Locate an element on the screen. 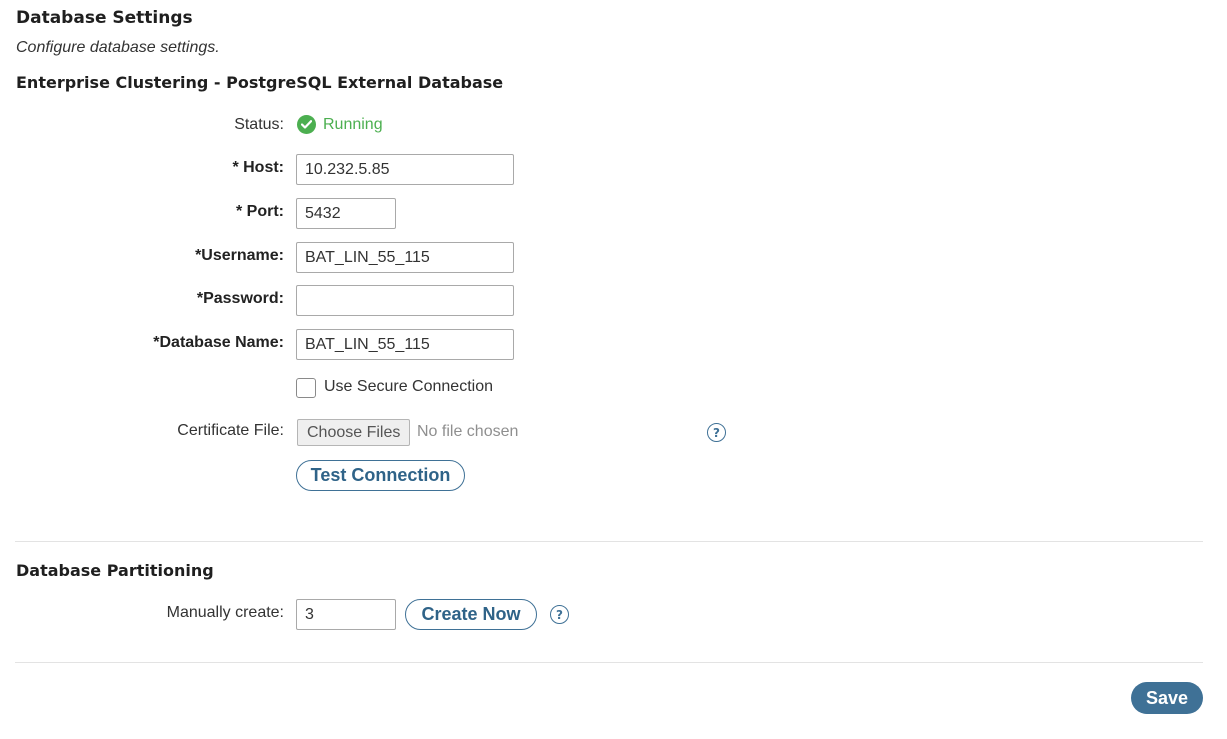 The width and height of the screenshot is (1227, 739). host-label: * Host: is located at coordinates (258, 167).